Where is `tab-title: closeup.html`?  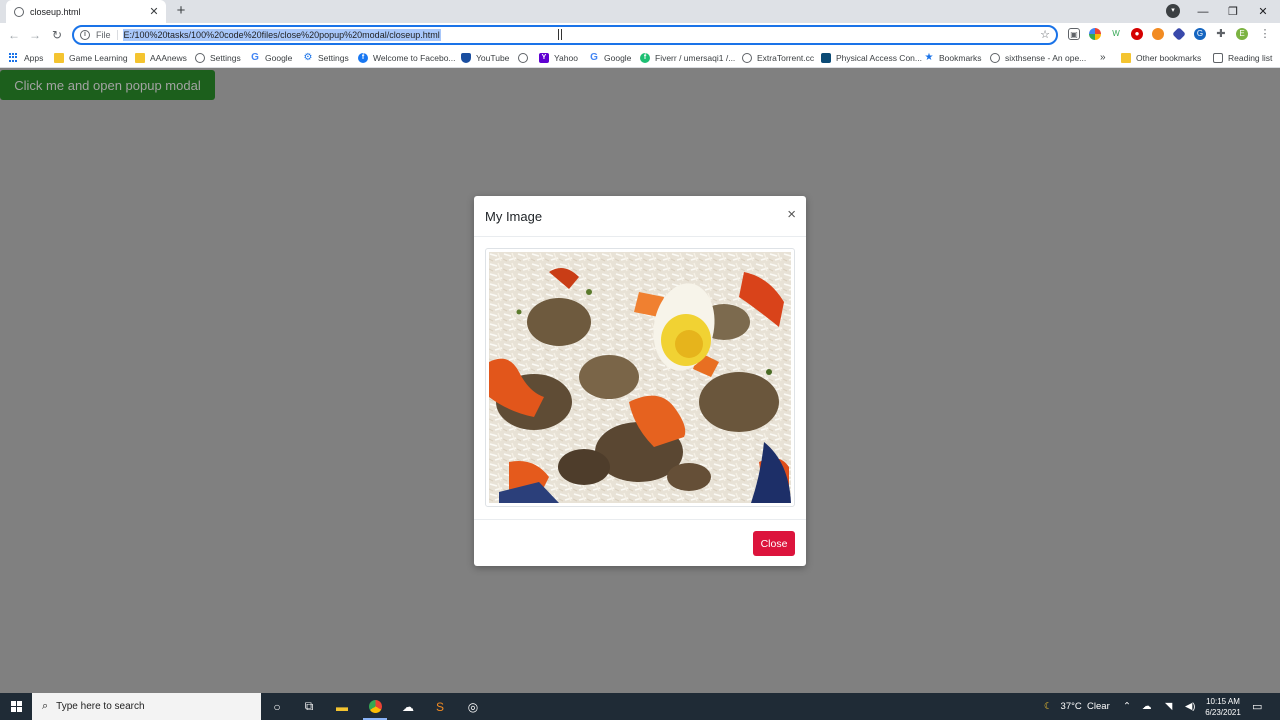
tab-title: closeup.html is located at coordinates (55, 11).